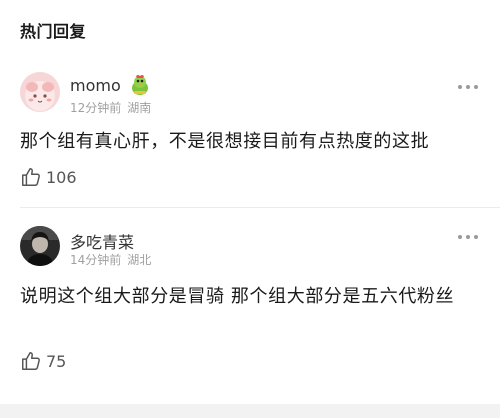  What do you see at coordinates (237, 296) in the screenshot?
I see `comment-text: 说明这个组大部分是冒骑 那个组大部分是五六代粉丝` at bounding box center [237, 296].